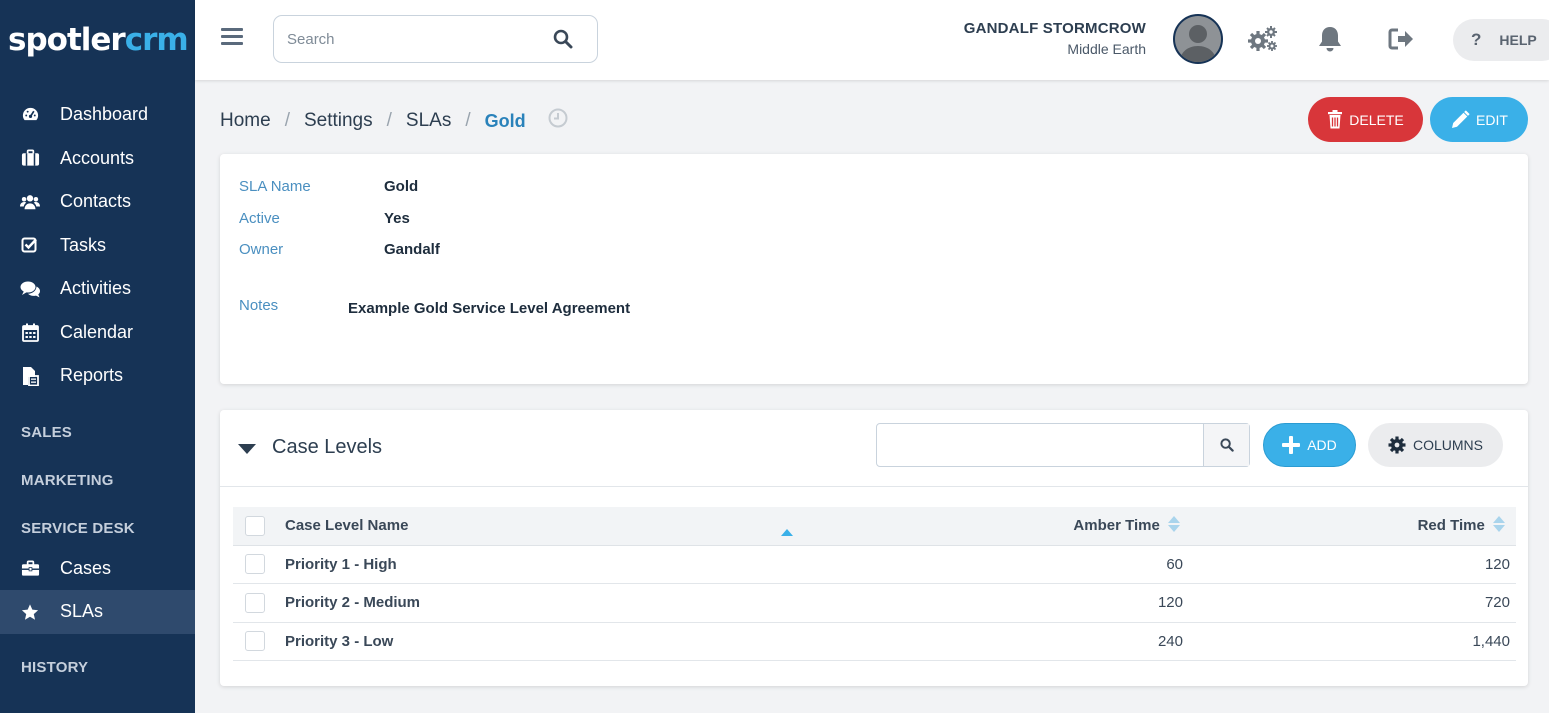 Image resolution: width=1549 pixels, height=713 pixels. Describe the element at coordinates (104, 114) in the screenshot. I see `sidebar-item-label: Dashboard` at that location.